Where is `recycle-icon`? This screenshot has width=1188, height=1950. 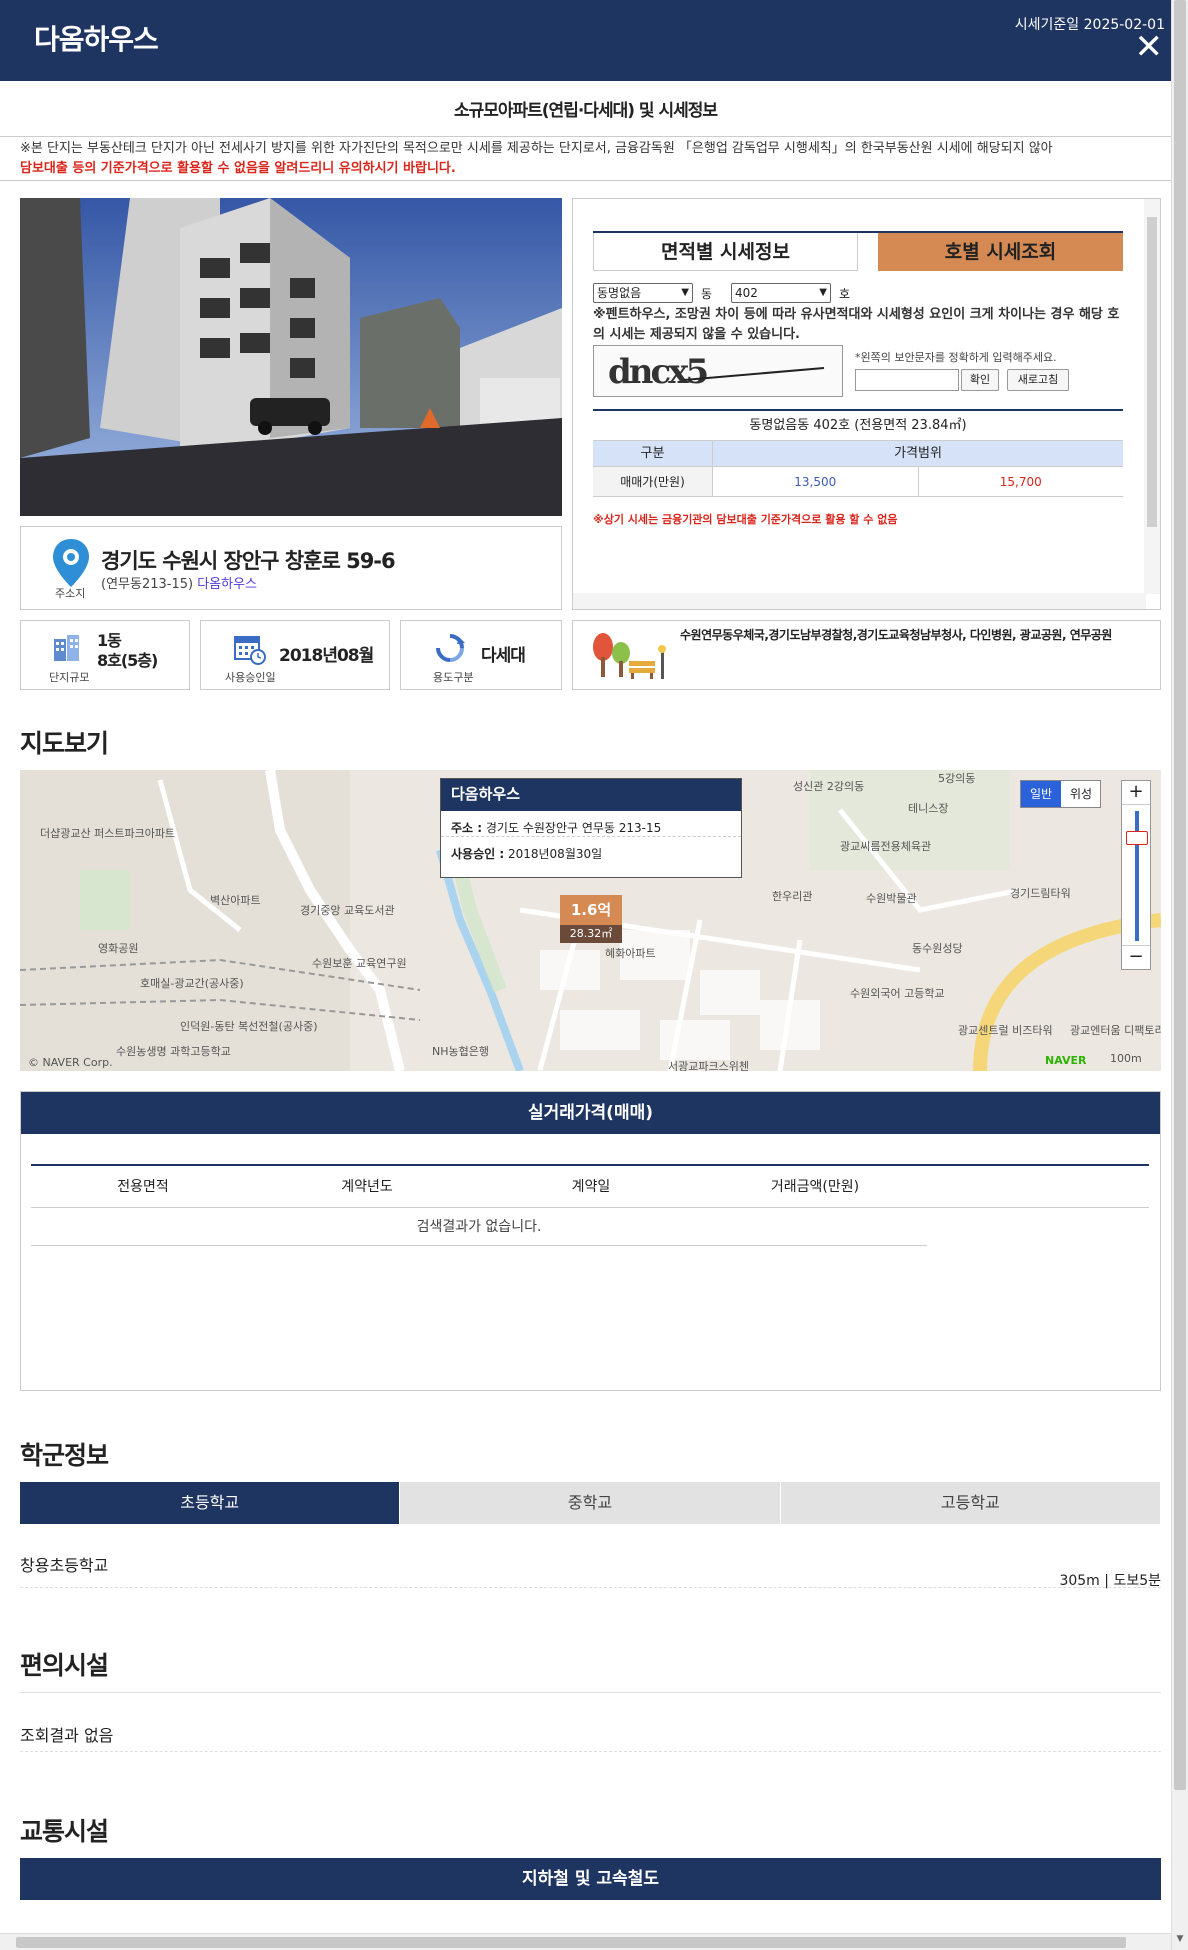 recycle-icon is located at coordinates (450, 648).